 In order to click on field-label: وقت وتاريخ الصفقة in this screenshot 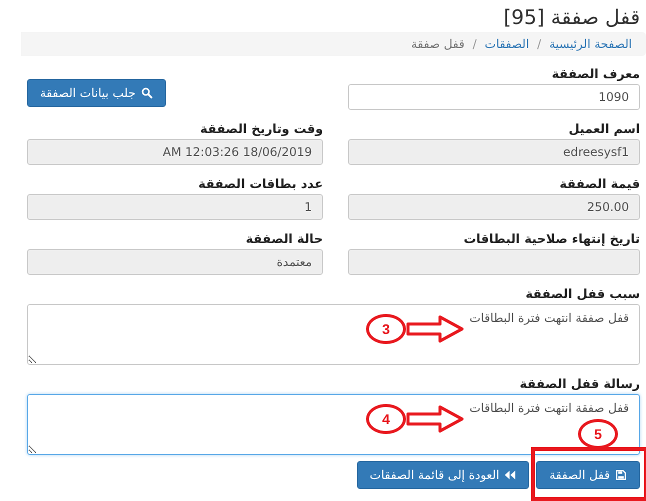, I will do `click(261, 129)`.